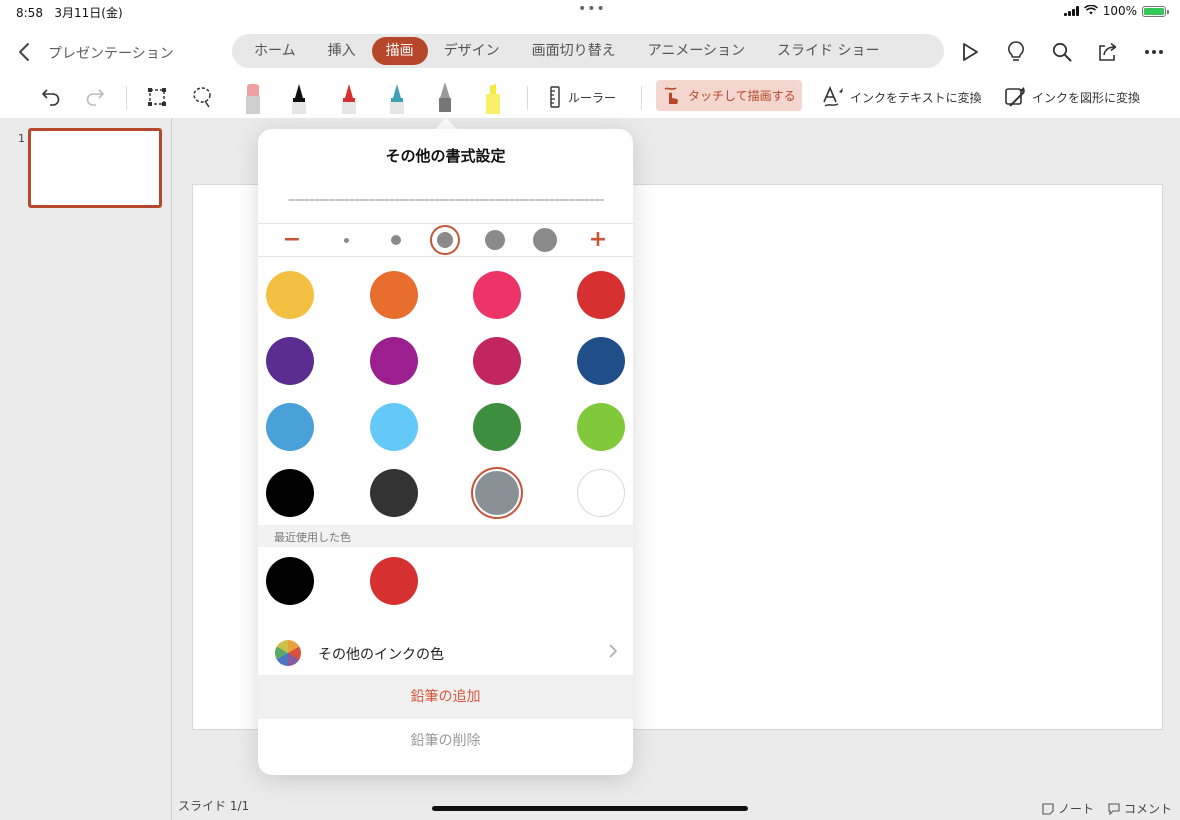 The width and height of the screenshot is (1180, 820). I want to click on touch-to-draw-button: タッチして描画する, so click(729, 95).